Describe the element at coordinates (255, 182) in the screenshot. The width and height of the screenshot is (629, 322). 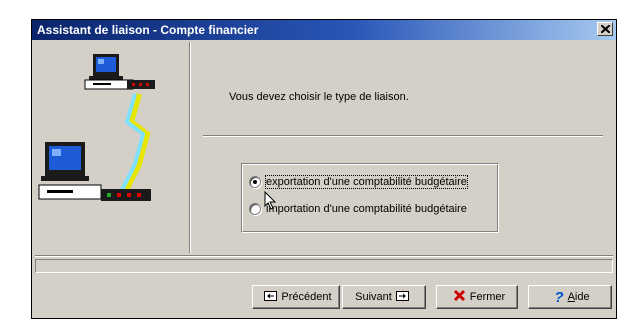
I see `export-radio` at that location.